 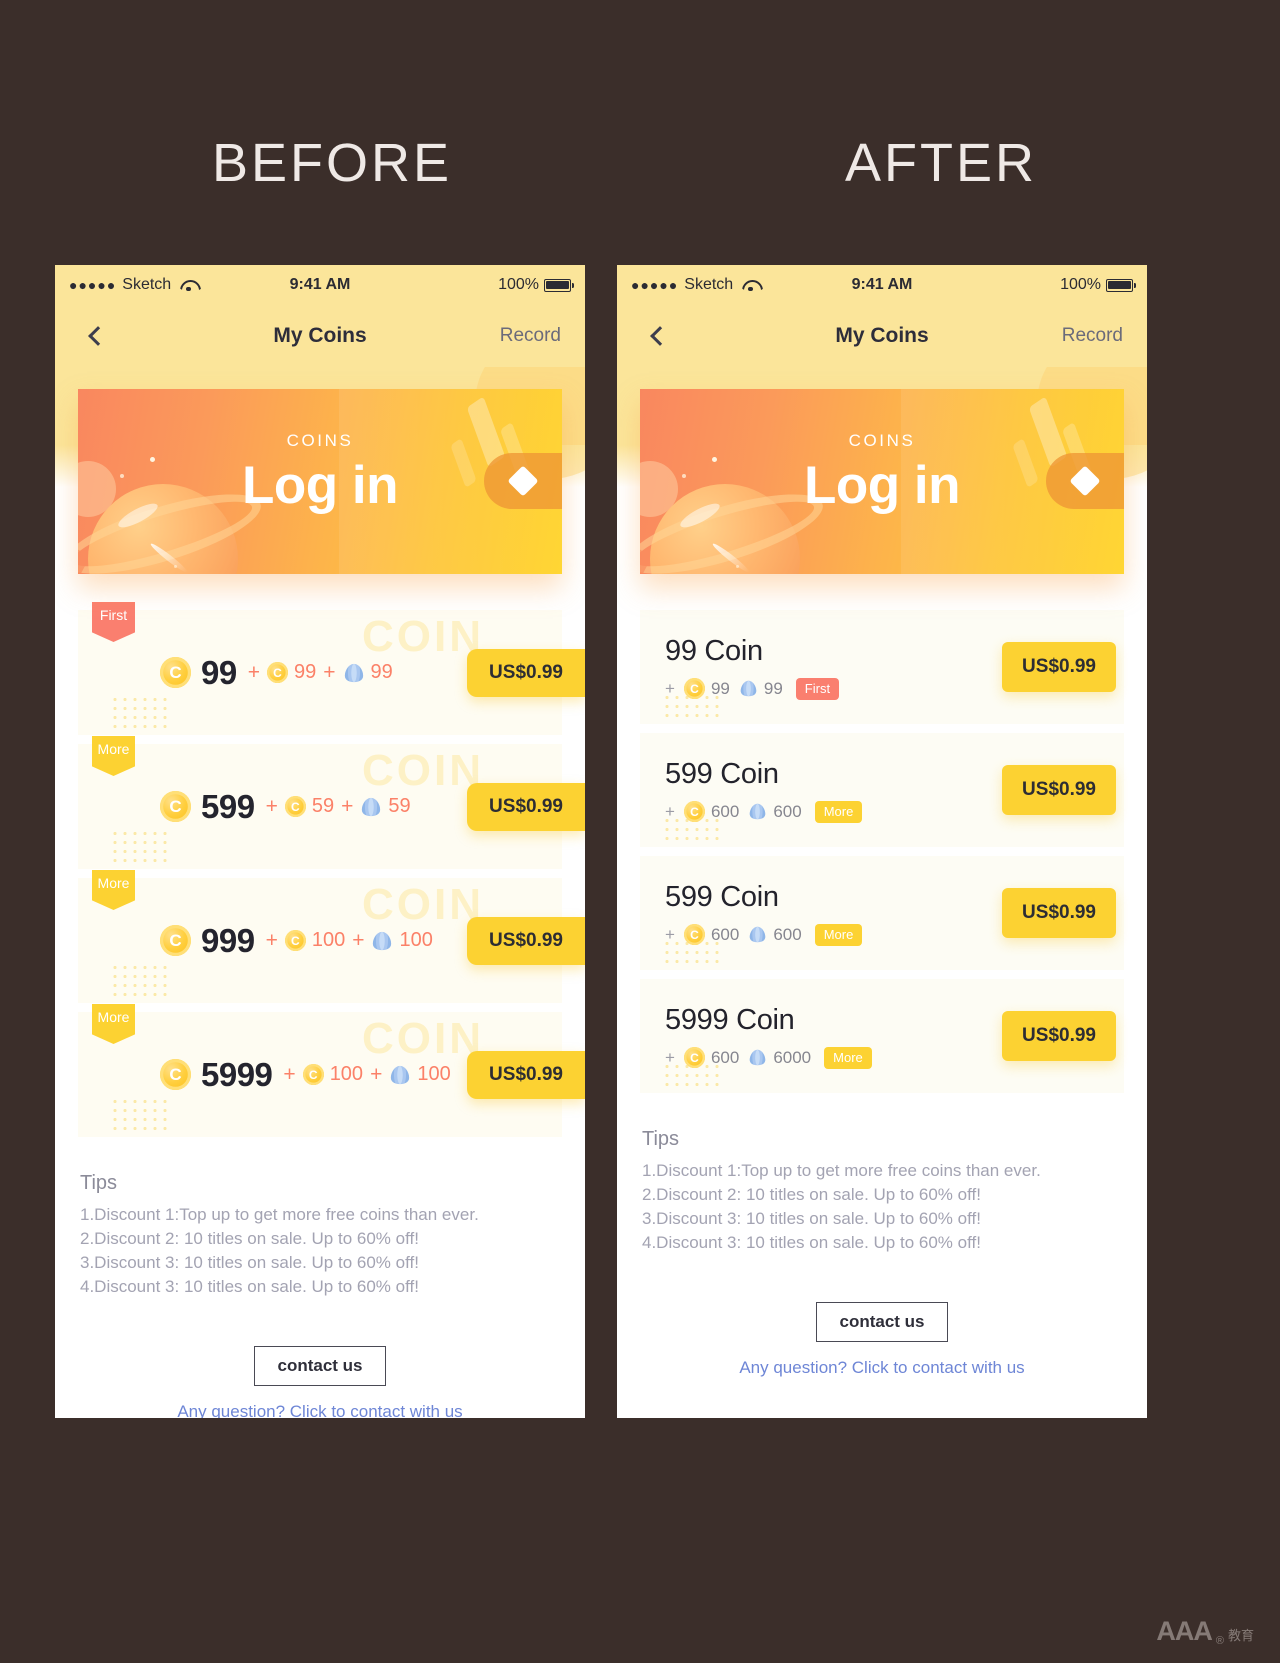 I want to click on bonus-shell: 6000, so click(x=779, y=1058).